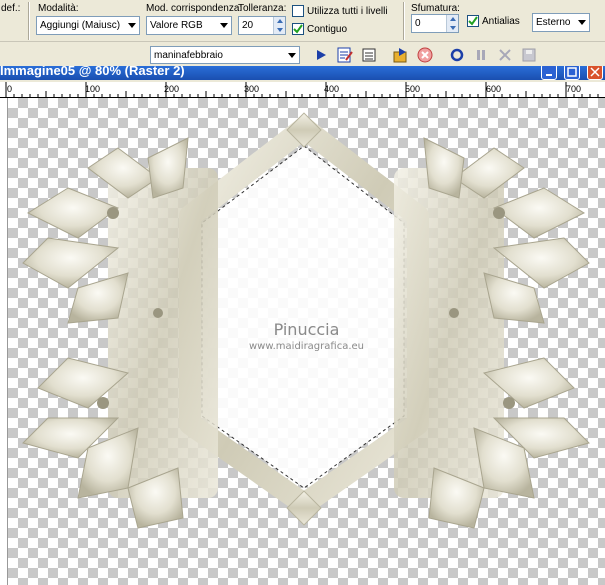  Describe the element at coordinates (435, 8) in the screenshot. I see `feather-label: Sfumatura:` at that location.